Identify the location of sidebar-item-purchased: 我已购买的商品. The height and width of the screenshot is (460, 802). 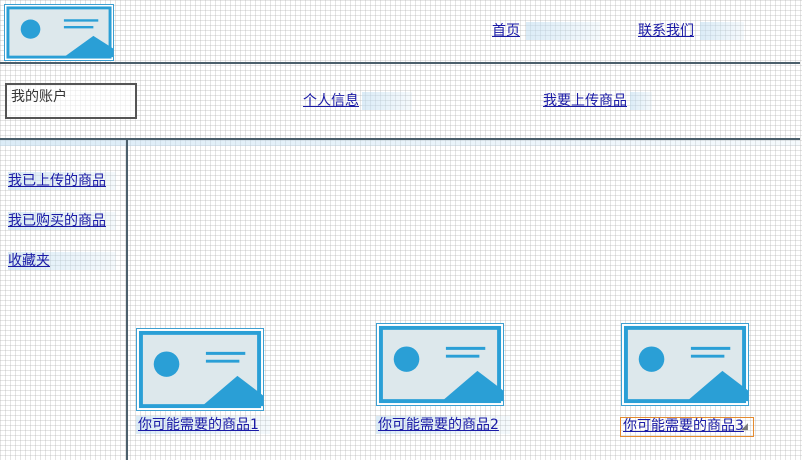
(57, 221).